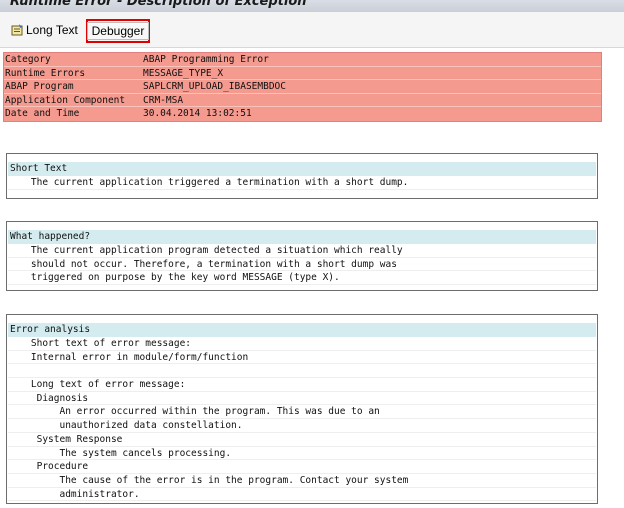 The width and height of the screenshot is (624, 508). I want to click on window-title: Runtime Error - Description of Exception, so click(158, 4).